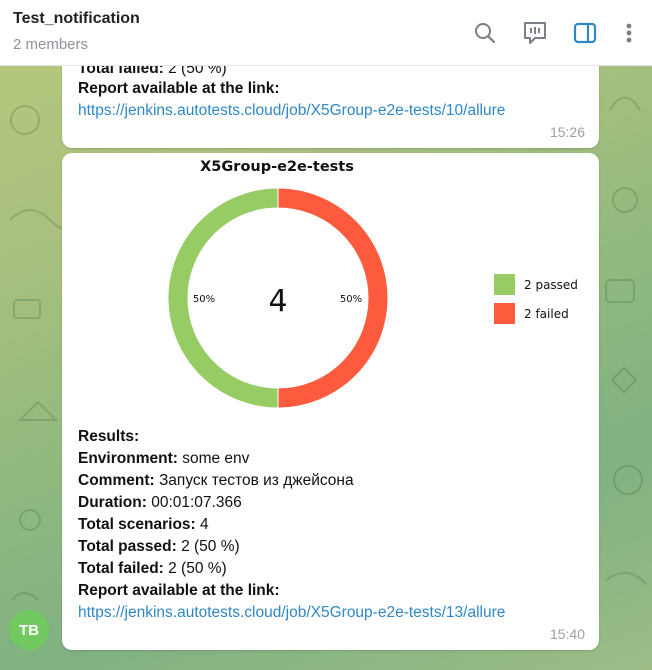 Image resolution: width=652 pixels, height=670 pixels. I want to click on total-passed-label: Total passed:, so click(127, 546).